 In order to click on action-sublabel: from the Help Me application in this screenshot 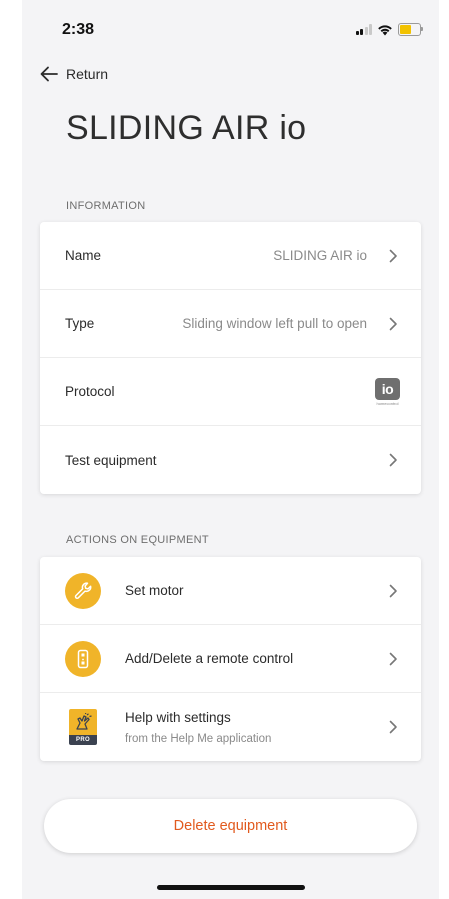, I will do `click(198, 738)`.